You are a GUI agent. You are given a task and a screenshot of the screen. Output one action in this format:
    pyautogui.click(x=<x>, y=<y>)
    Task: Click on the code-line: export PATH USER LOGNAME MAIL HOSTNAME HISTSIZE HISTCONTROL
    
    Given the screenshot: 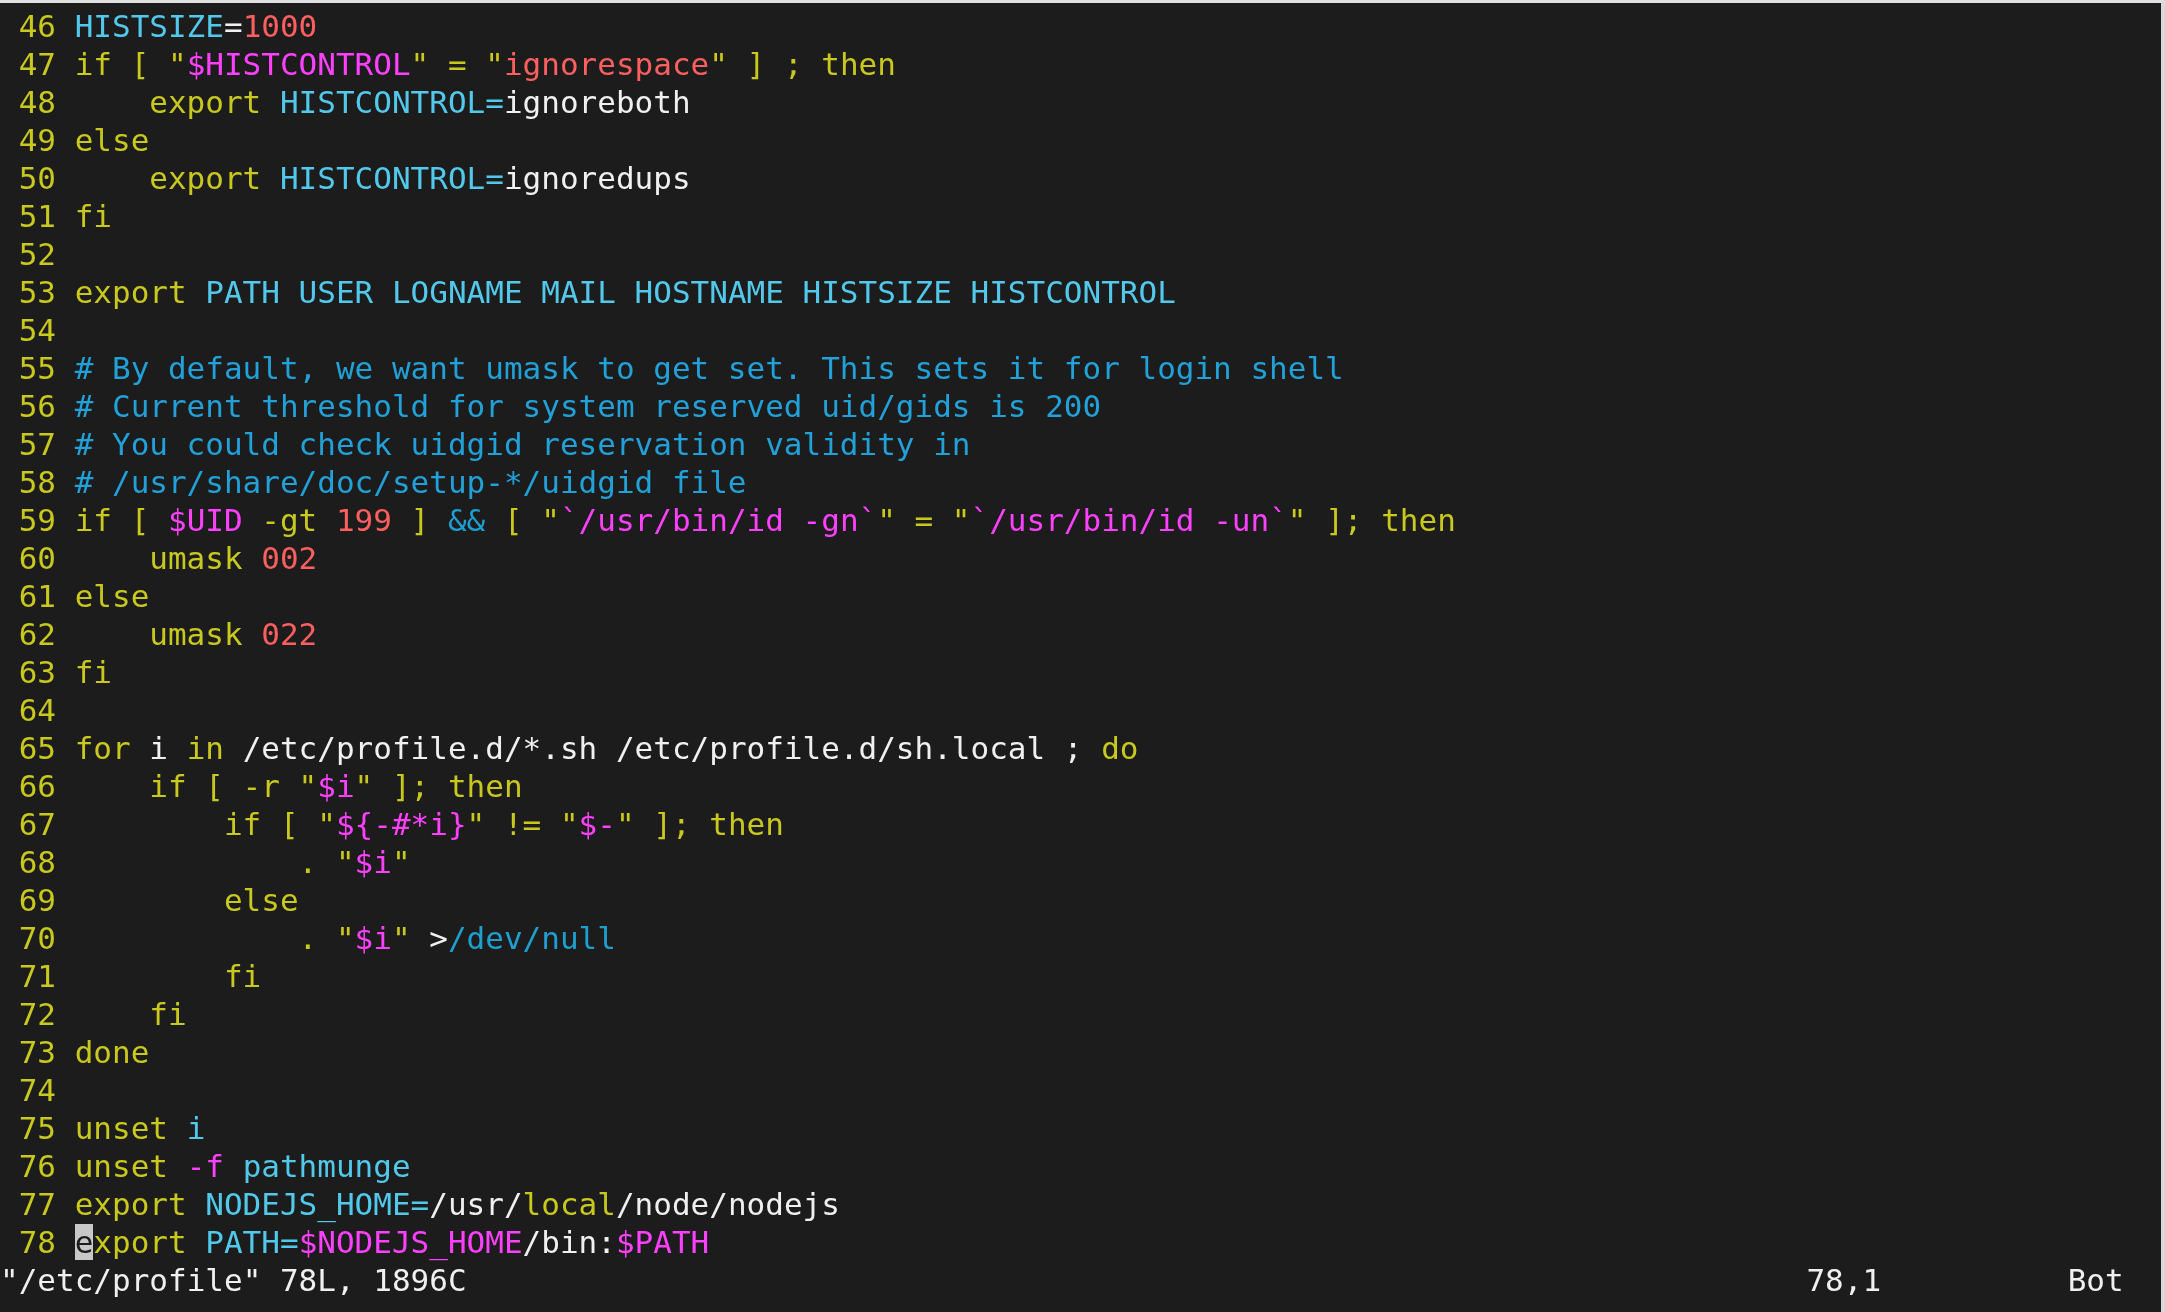 What is the action you would take?
    pyautogui.click(x=625, y=292)
    